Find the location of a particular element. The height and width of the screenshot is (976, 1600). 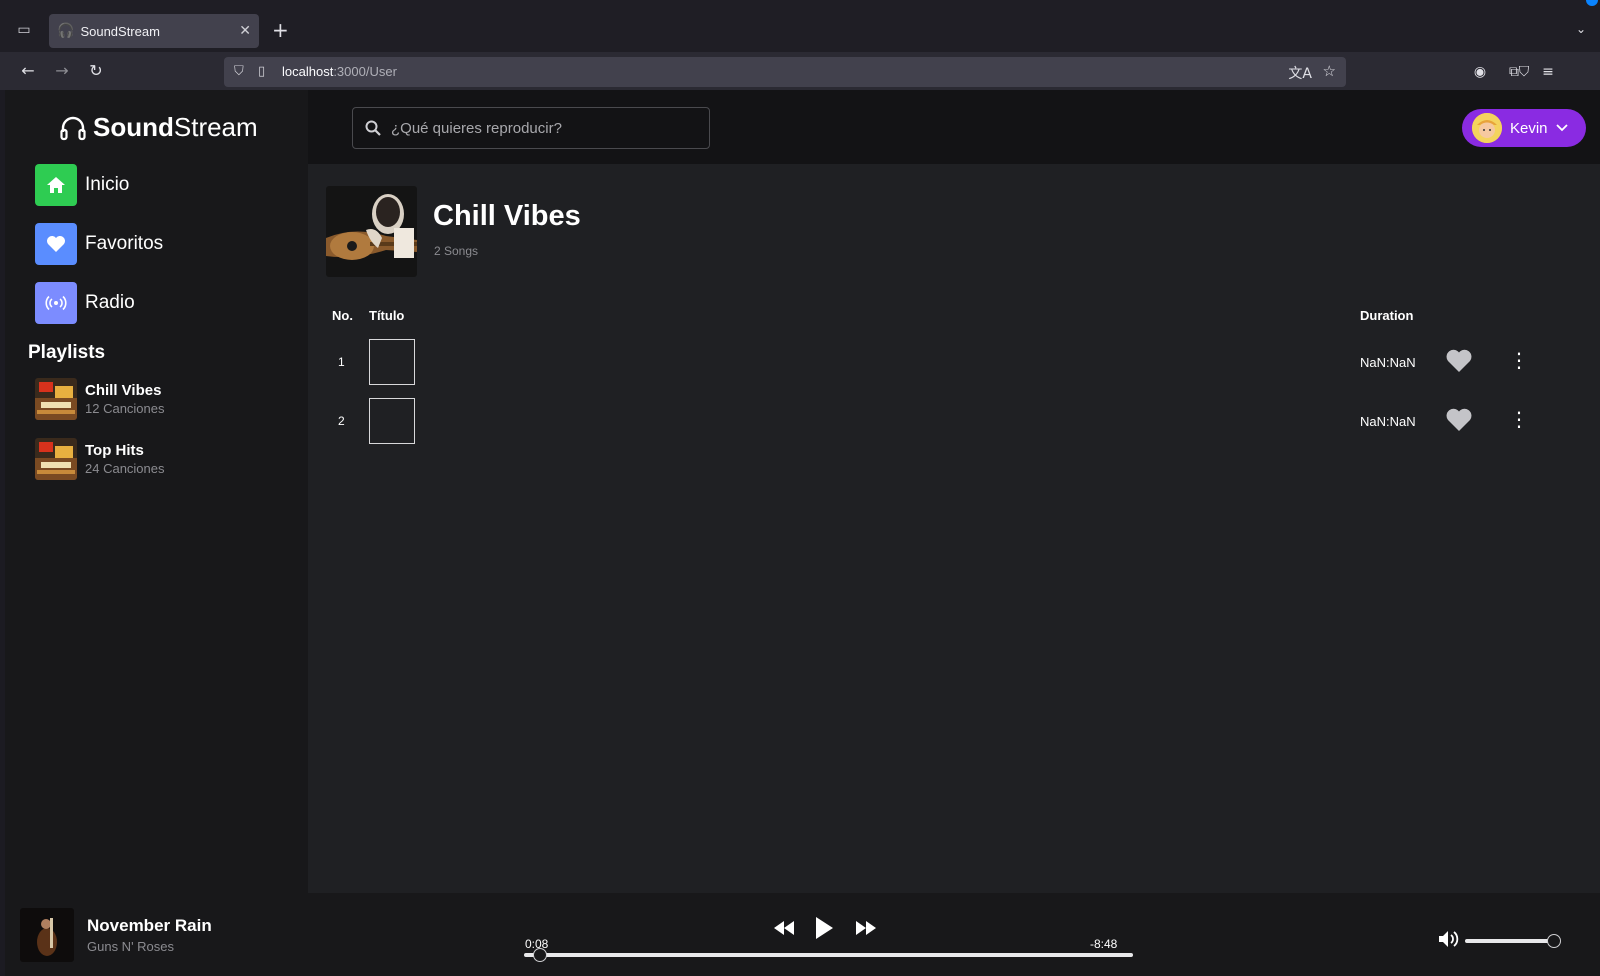

sidebar-item-radio: Radio is located at coordinates (85, 303).